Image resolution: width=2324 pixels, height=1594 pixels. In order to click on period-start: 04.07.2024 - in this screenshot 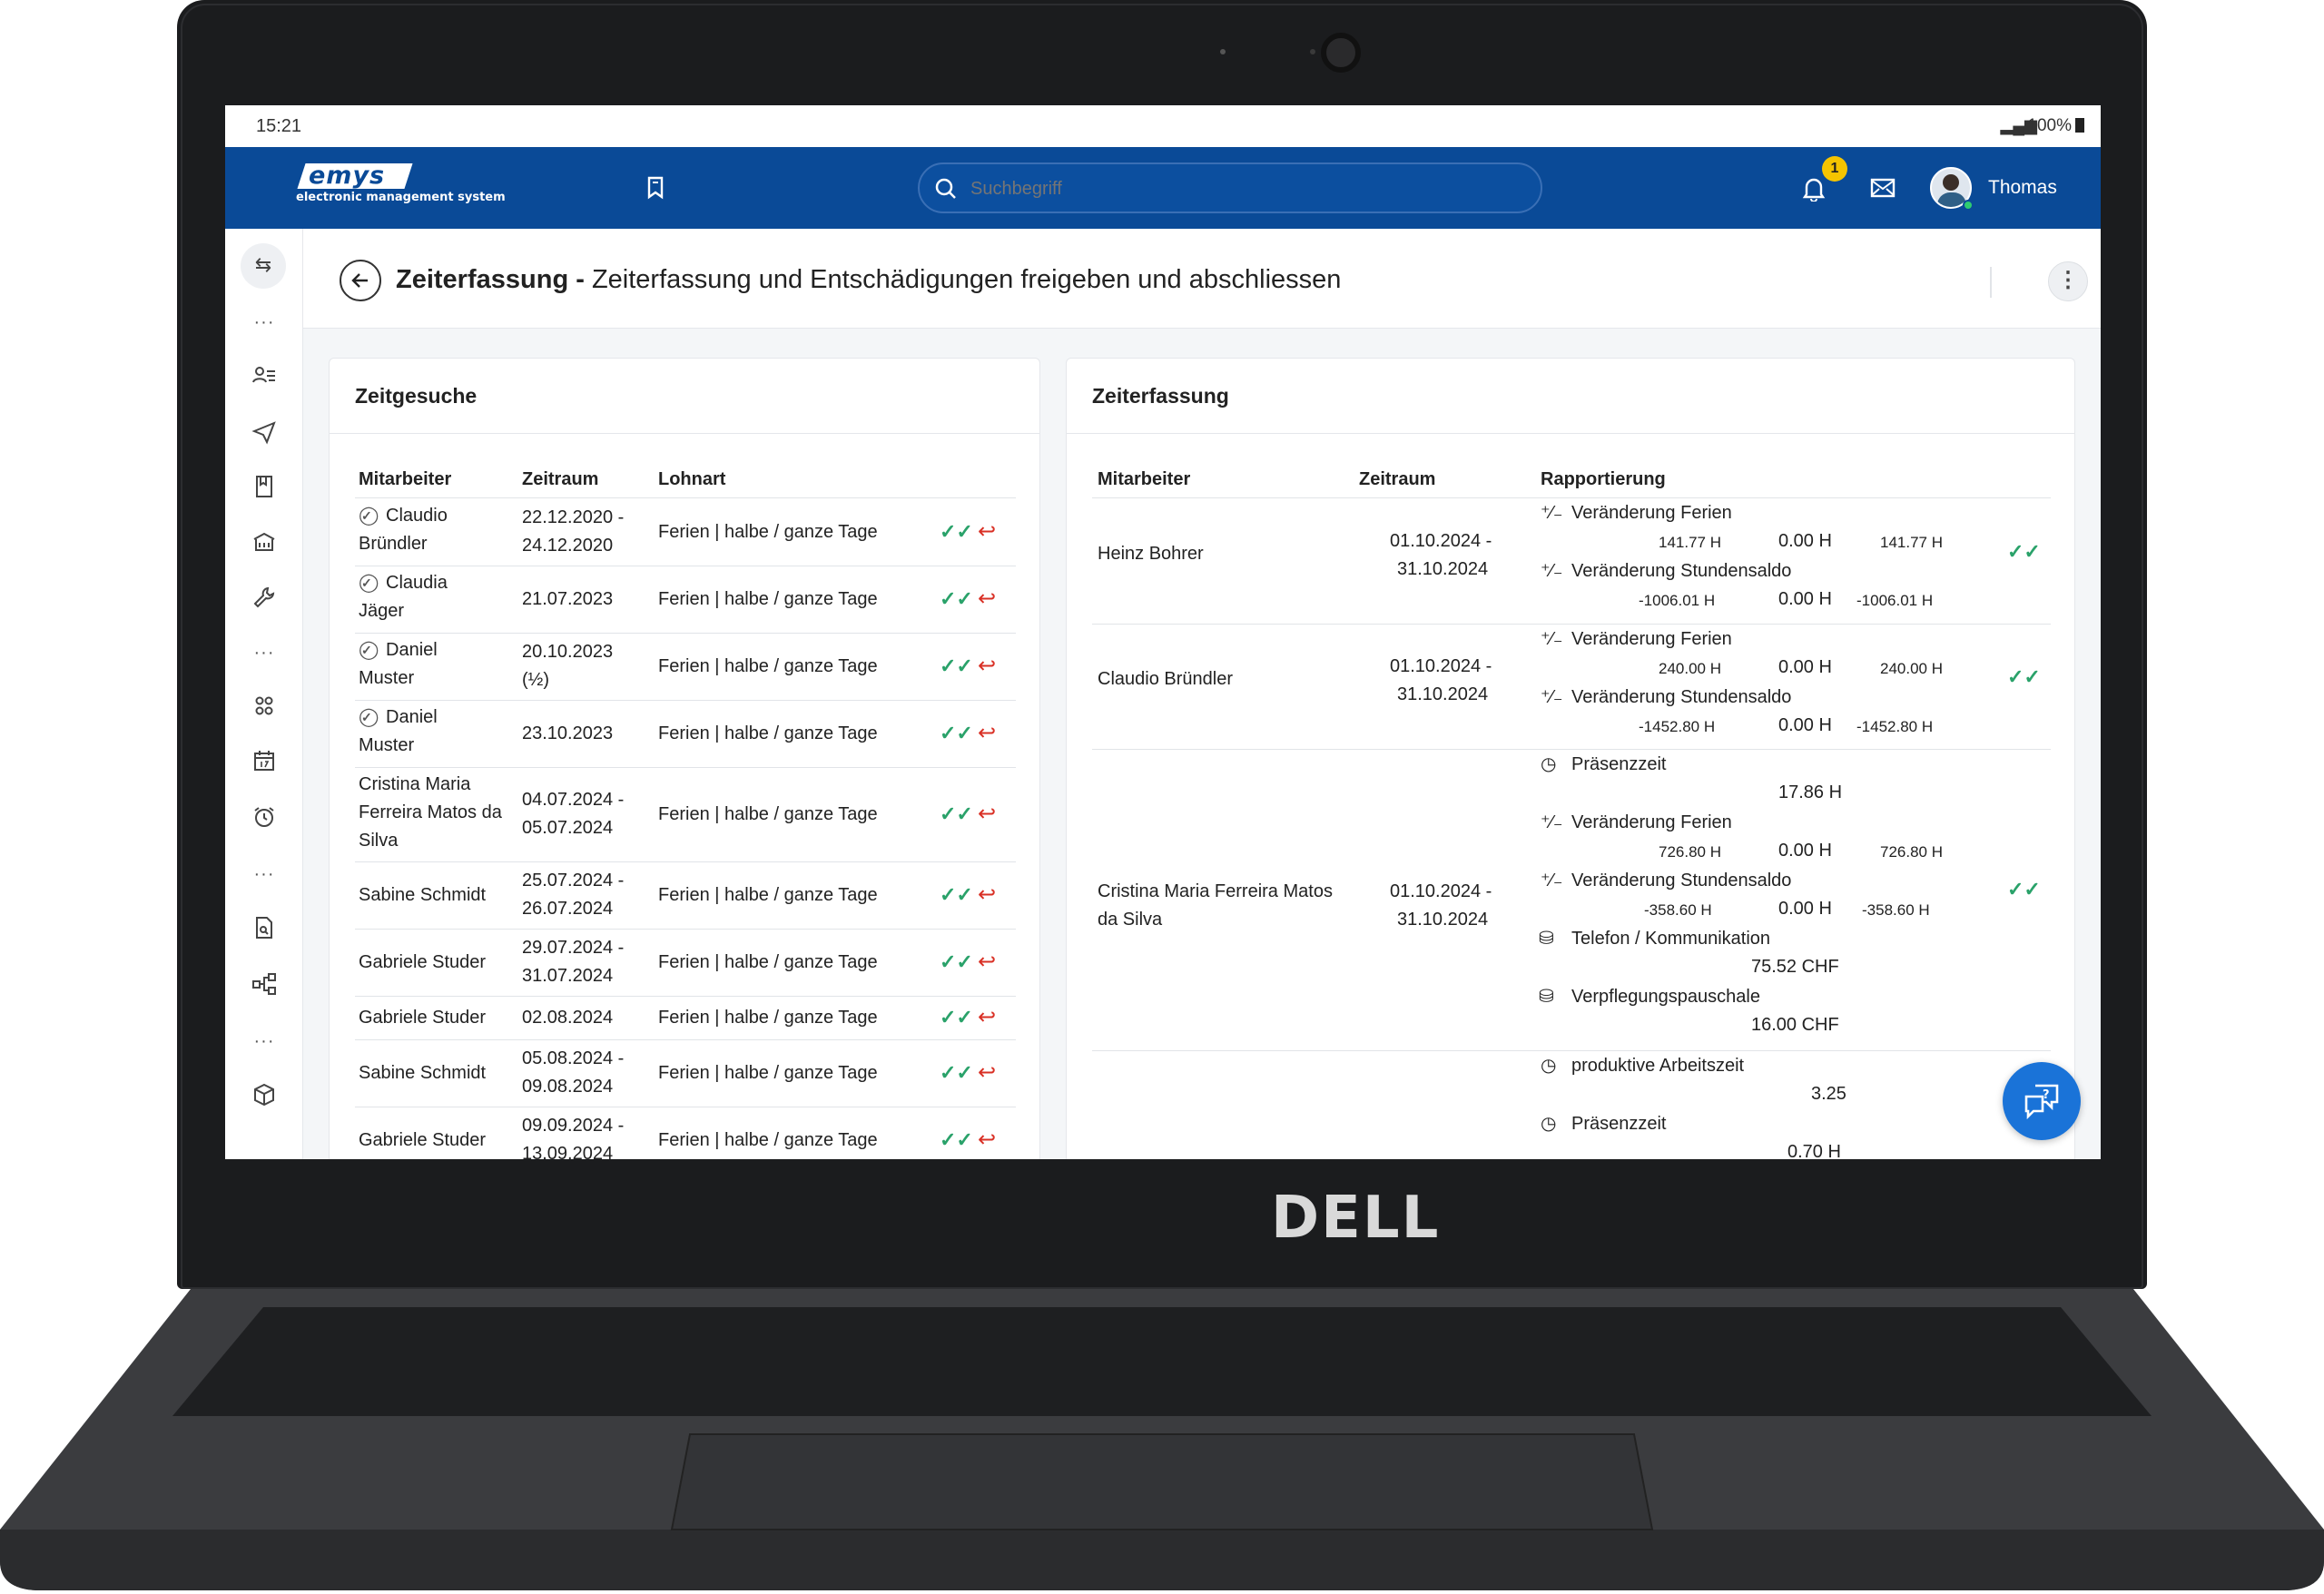, I will do `click(573, 800)`.